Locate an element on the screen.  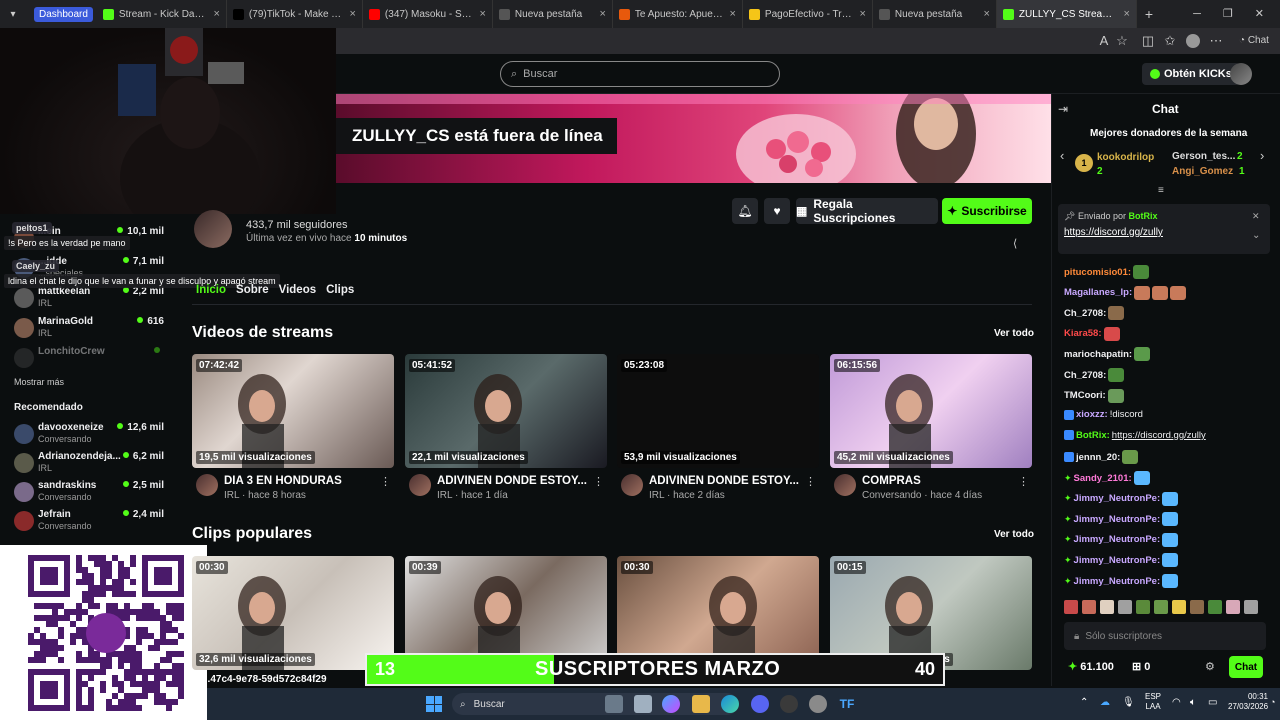
copilot-icon is located at coordinates (671, 704).